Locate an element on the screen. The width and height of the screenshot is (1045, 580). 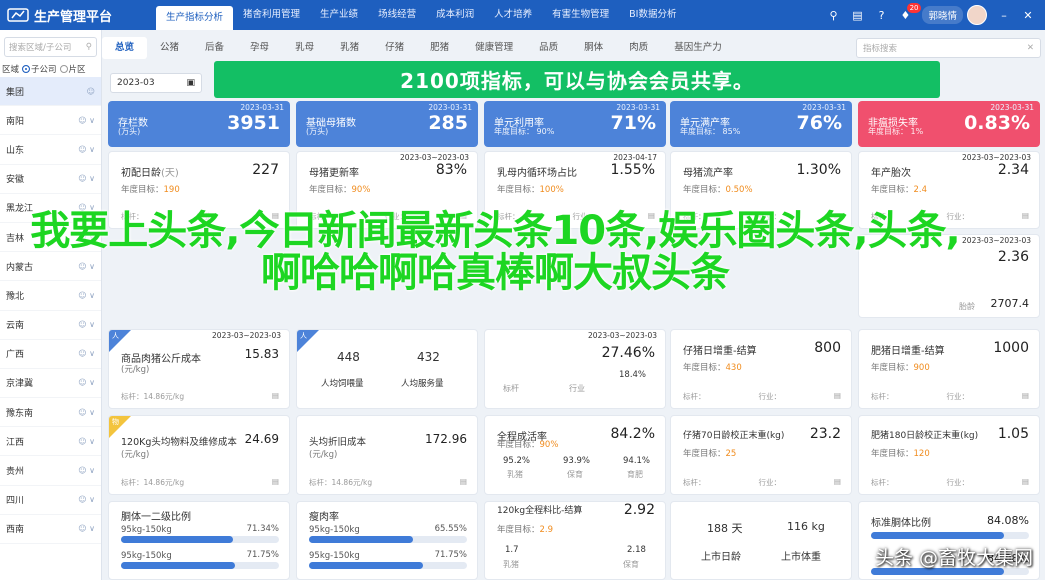
sidebar-item-region: 豫东南 ☺ ∨ is located at coordinates (50, 413).